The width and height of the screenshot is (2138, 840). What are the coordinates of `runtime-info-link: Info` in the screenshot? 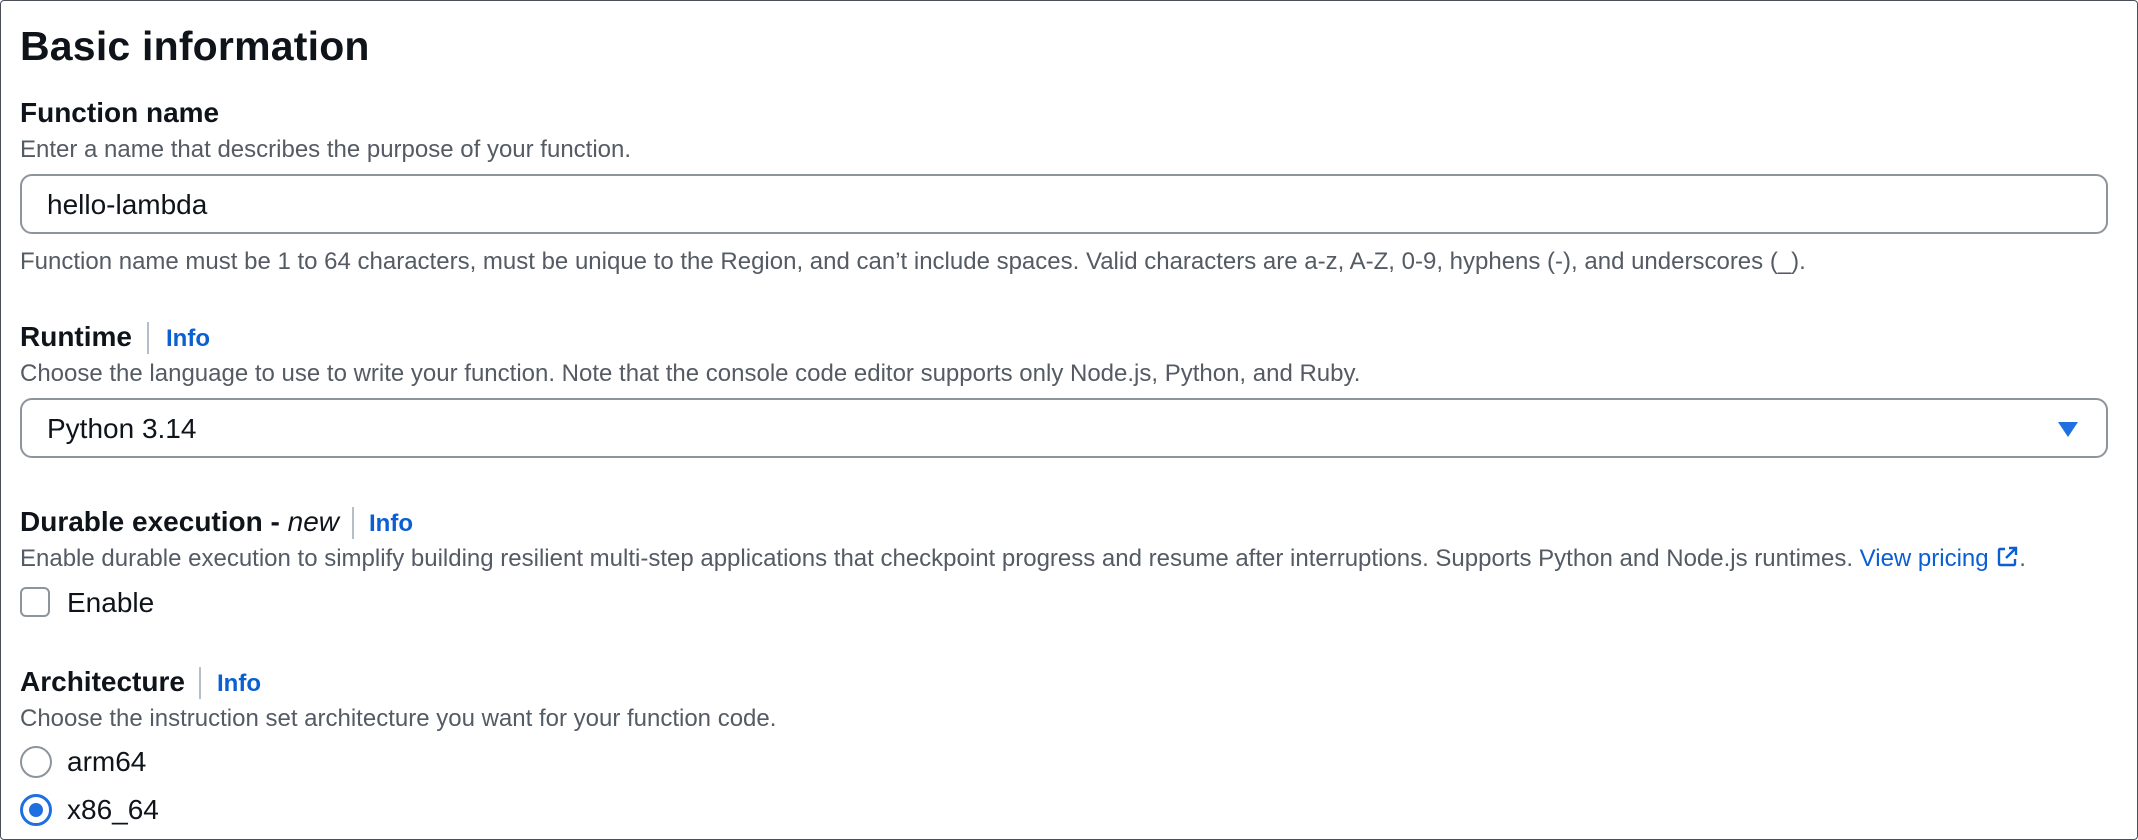 It's located at (188, 339).